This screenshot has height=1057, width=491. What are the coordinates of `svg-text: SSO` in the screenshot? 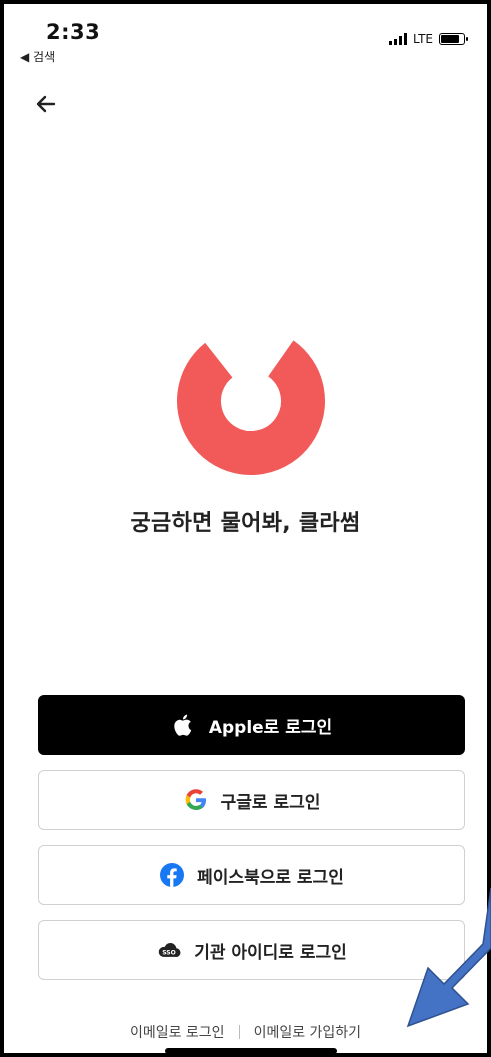 It's located at (169, 952).